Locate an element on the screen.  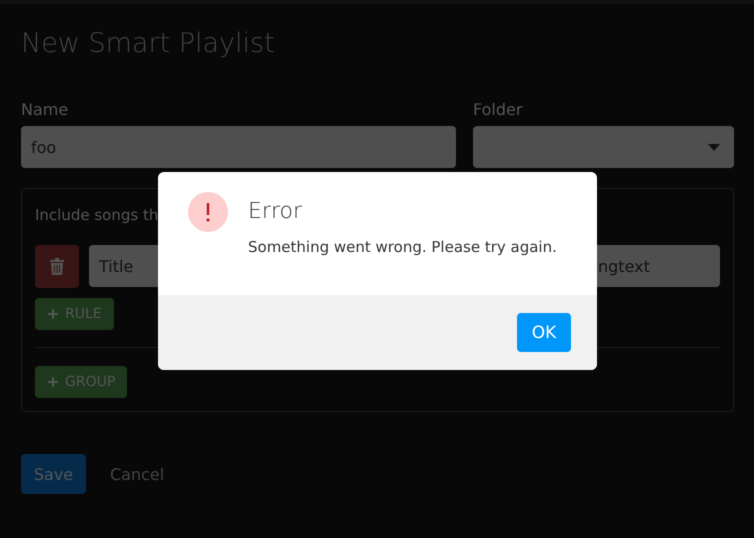
alert-icon is located at coordinates (208, 212).